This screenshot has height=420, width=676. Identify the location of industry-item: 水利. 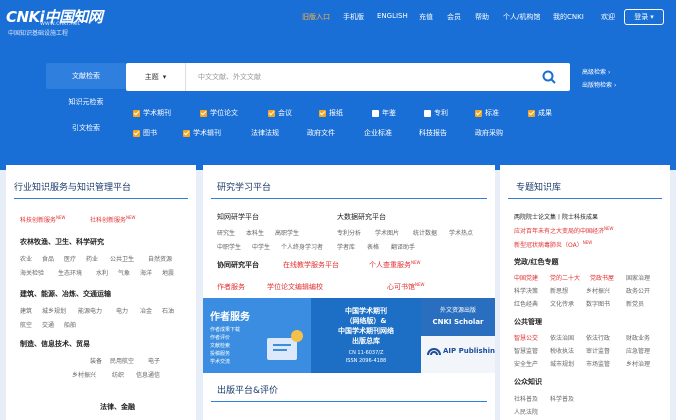
(102, 272).